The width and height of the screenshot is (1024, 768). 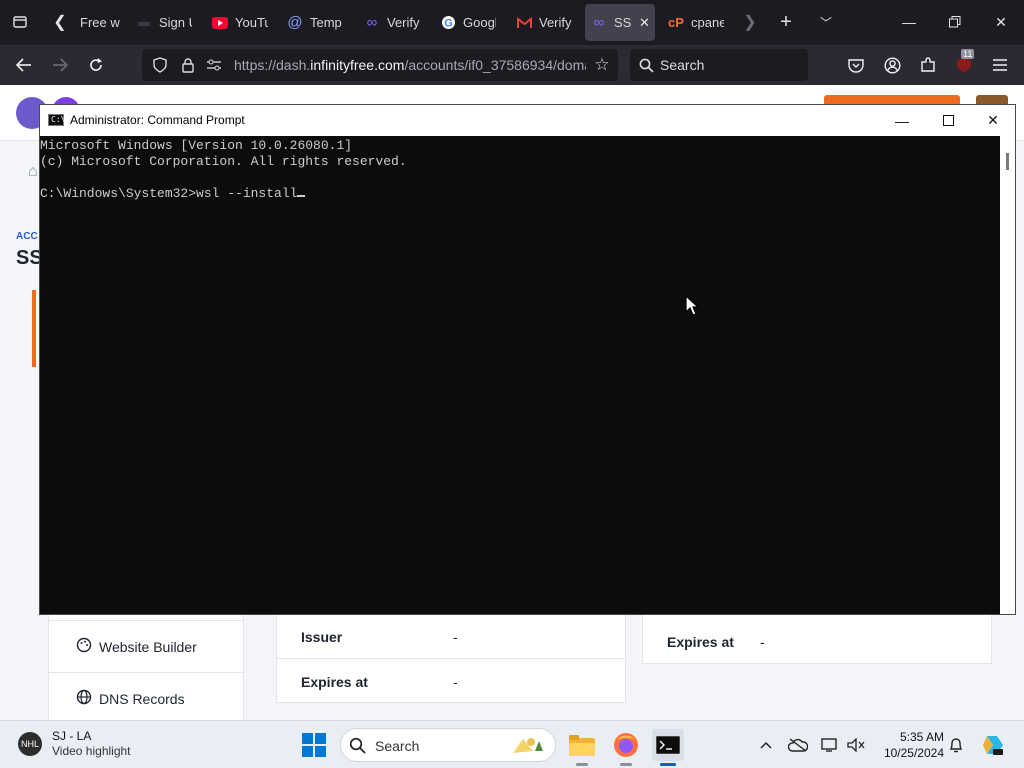 I want to click on tab-sign-up: Sign U, so click(x=164, y=22).